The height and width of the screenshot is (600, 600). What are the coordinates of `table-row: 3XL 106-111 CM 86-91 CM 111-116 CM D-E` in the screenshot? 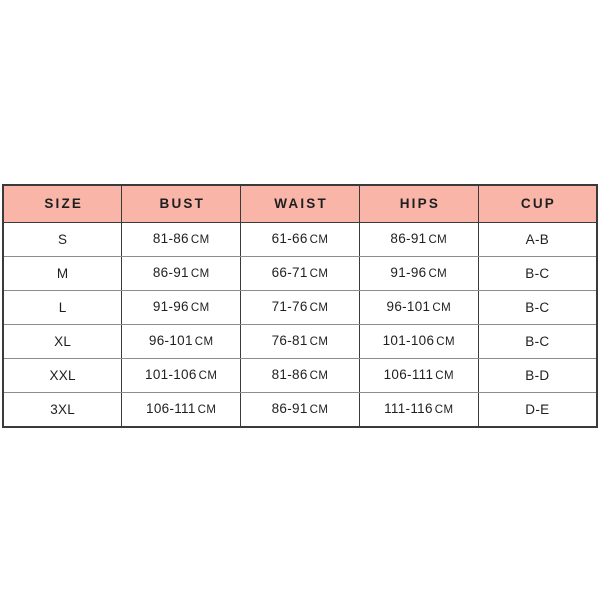 It's located at (300, 409).